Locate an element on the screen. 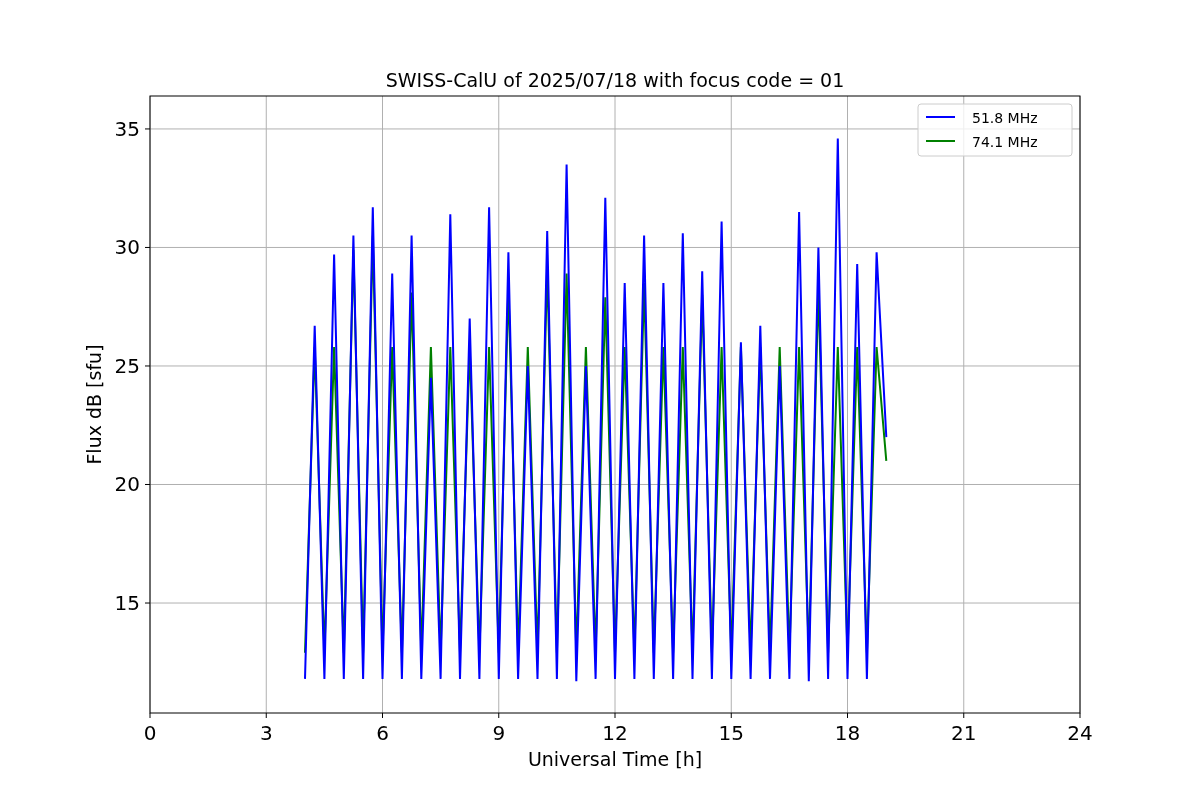 The width and height of the screenshot is (1200, 800). legend-label: 74.1 MHz is located at coordinates (1005, 142).